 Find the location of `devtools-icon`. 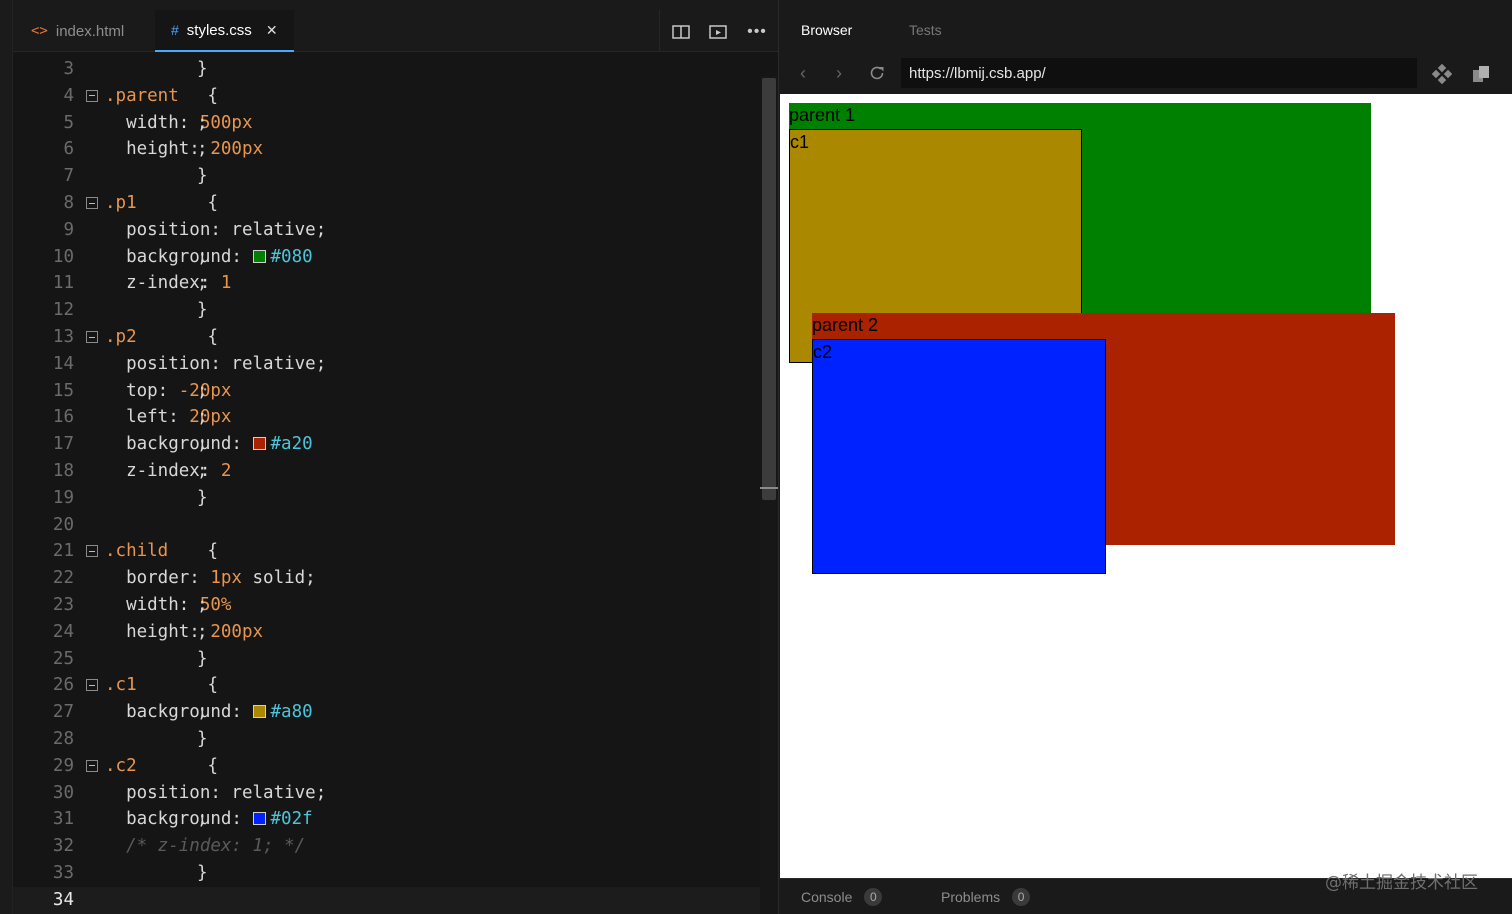

devtools-icon is located at coordinates (1442, 74).